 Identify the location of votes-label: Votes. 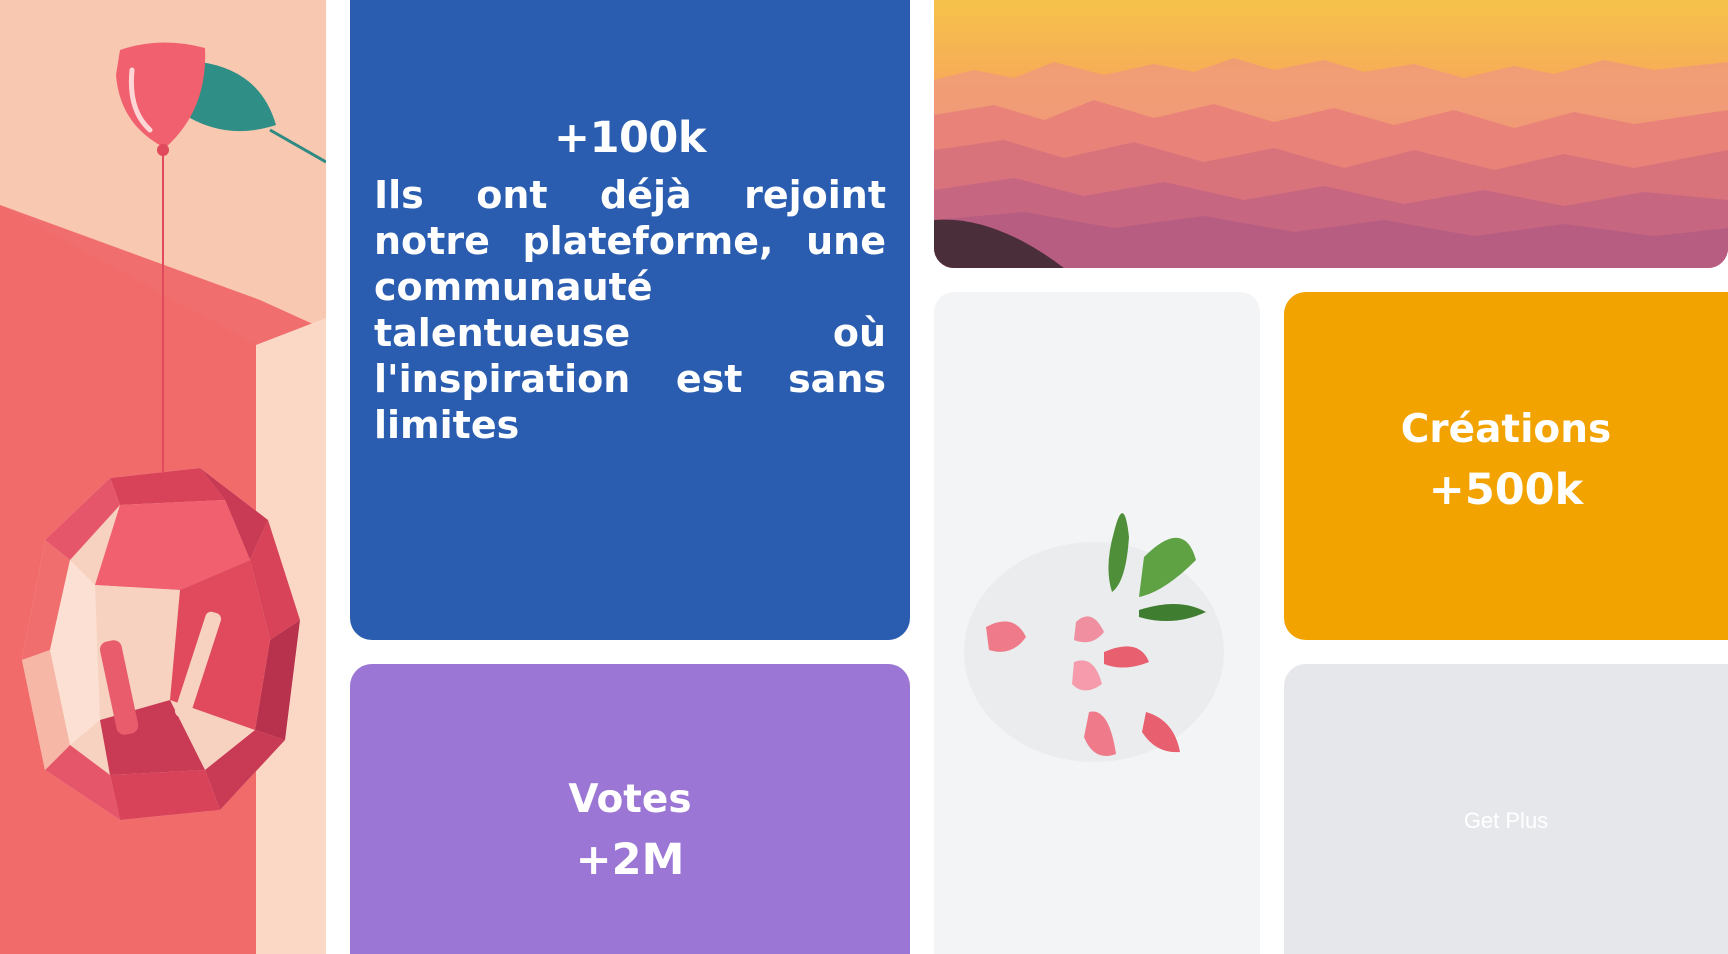
(630, 799).